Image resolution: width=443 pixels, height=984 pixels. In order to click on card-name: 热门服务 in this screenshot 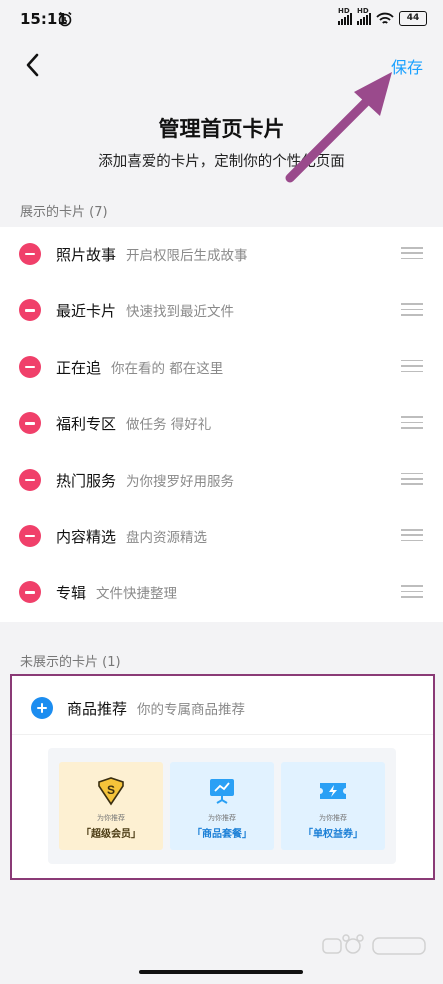, I will do `click(86, 480)`.